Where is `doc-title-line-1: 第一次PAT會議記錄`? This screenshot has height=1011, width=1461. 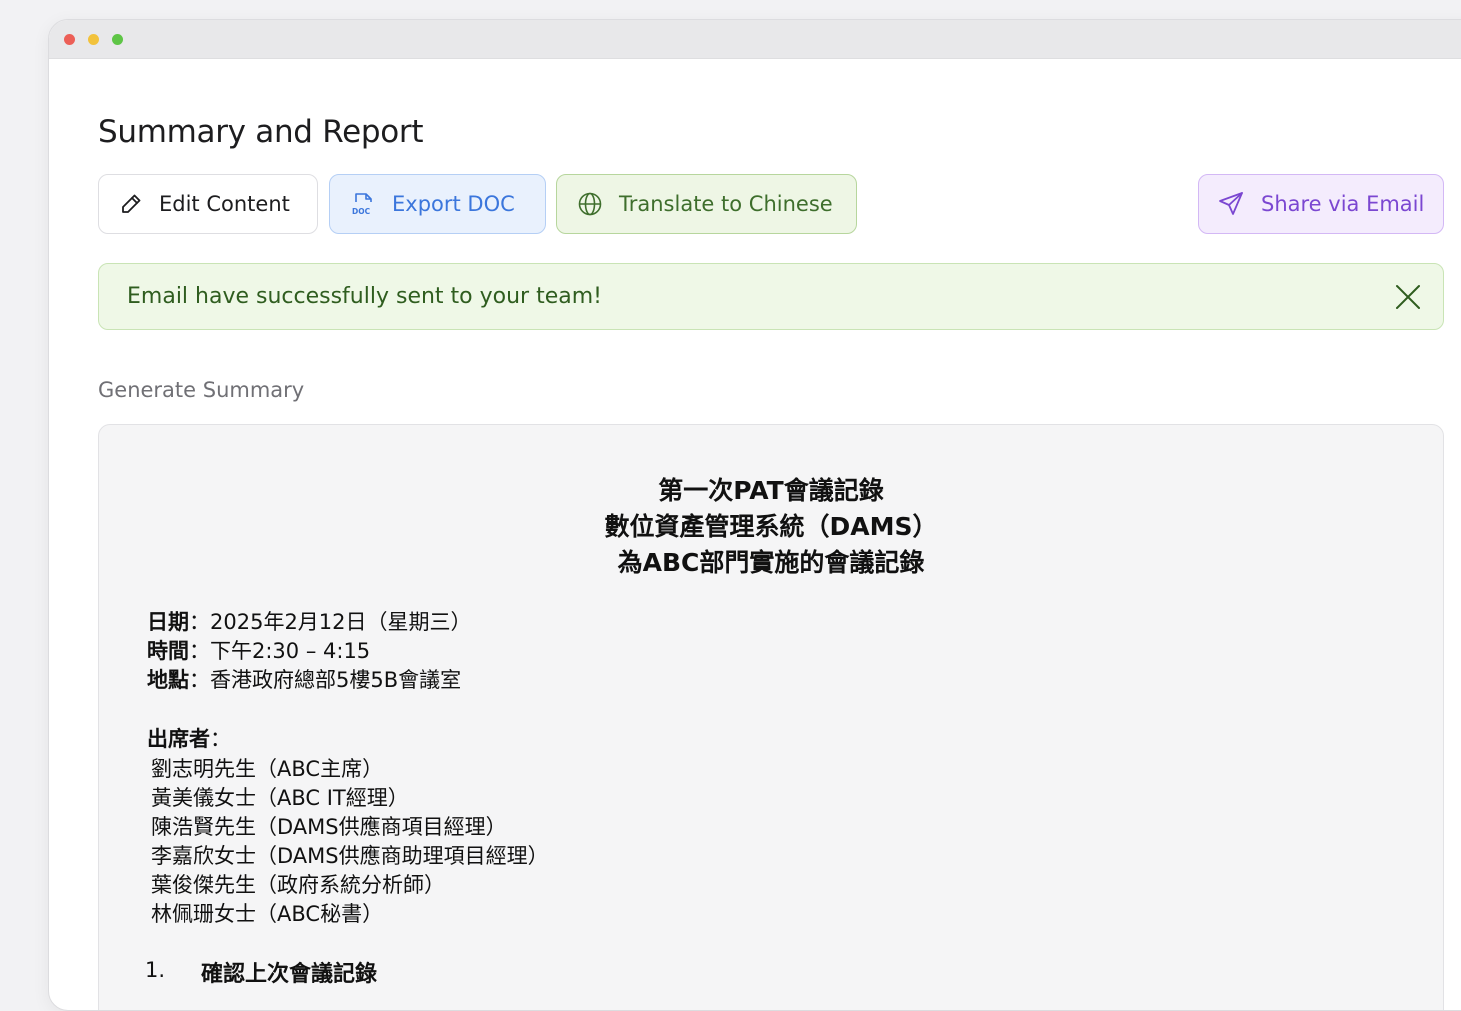 doc-title-line-1: 第一次PAT會議記錄 is located at coordinates (771, 490).